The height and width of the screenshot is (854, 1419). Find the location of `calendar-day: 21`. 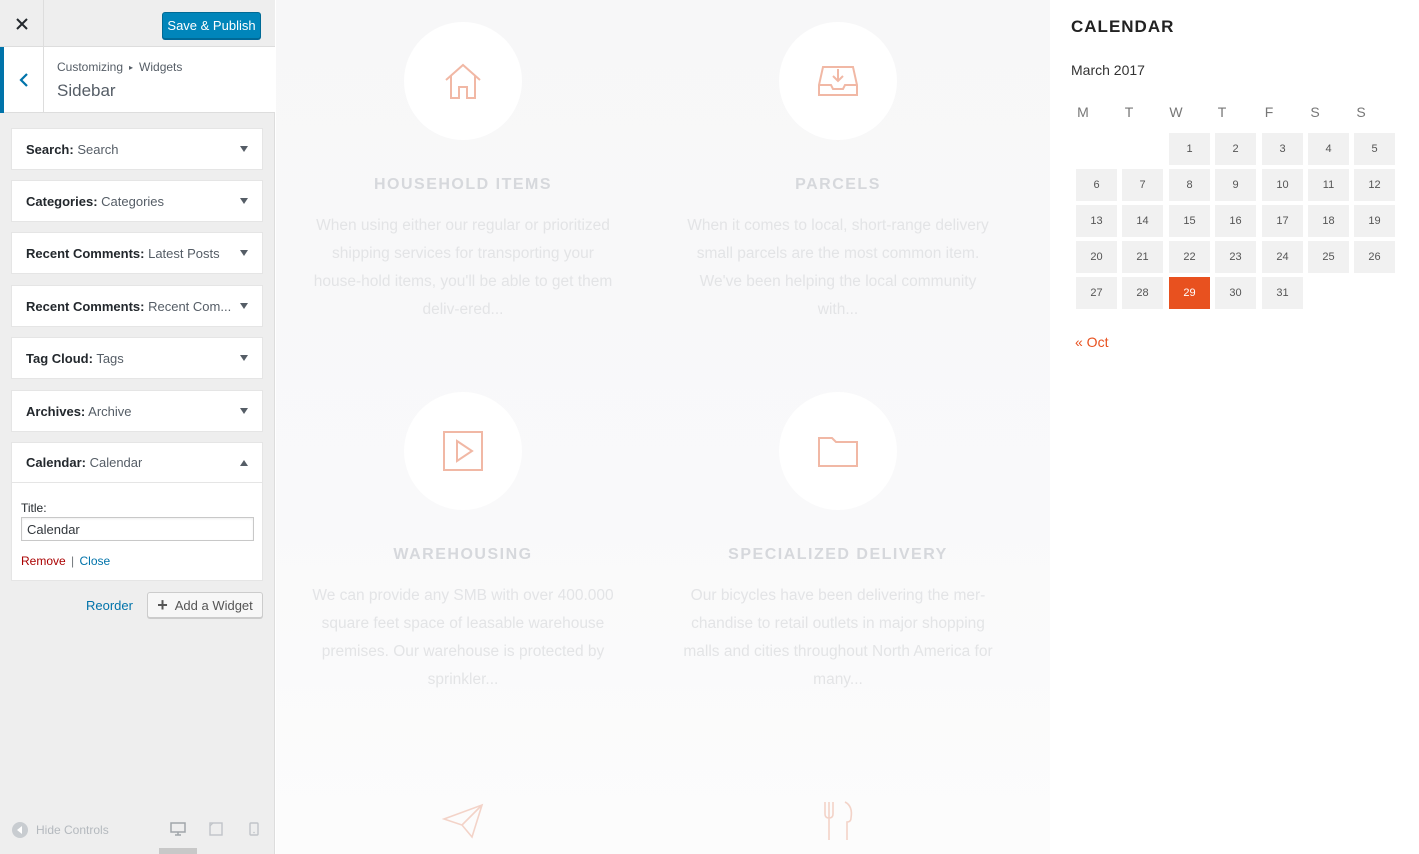

calendar-day: 21 is located at coordinates (1142, 257).